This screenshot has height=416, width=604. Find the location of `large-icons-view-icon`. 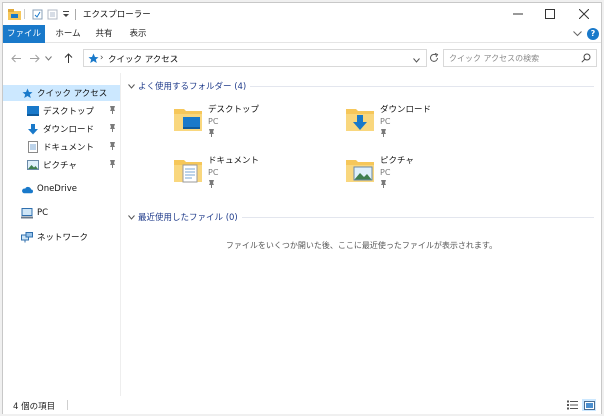

large-icons-view-icon is located at coordinates (589, 405).